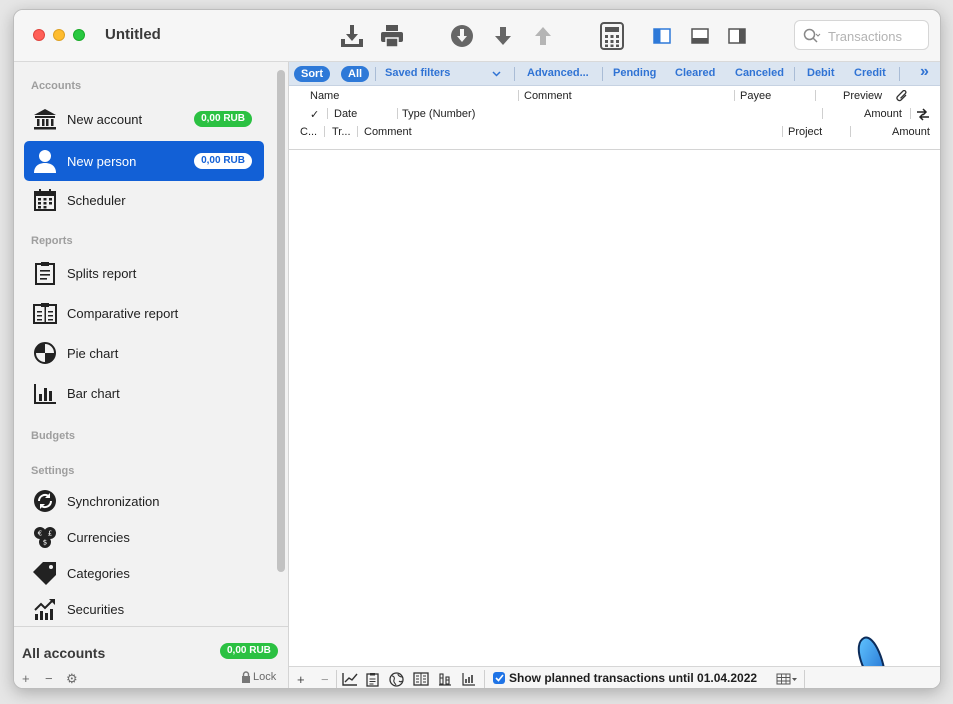 Image resolution: width=953 pixels, height=704 pixels. I want to click on filter-cleared: Cleared, so click(695, 73).